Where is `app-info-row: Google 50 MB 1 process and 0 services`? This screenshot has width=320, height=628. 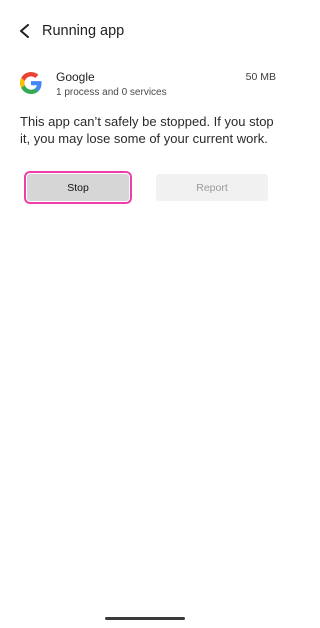 app-info-row: Google 50 MB 1 process and 0 services is located at coordinates (145, 86).